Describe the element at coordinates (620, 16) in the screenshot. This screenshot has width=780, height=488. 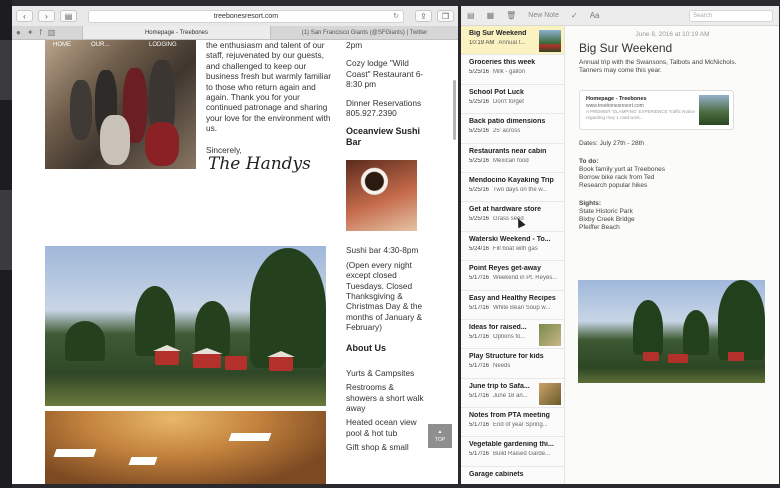
I see `notes-toolbar: ▤ ▦ 🗑 New Note ✓ Aa Search` at that location.